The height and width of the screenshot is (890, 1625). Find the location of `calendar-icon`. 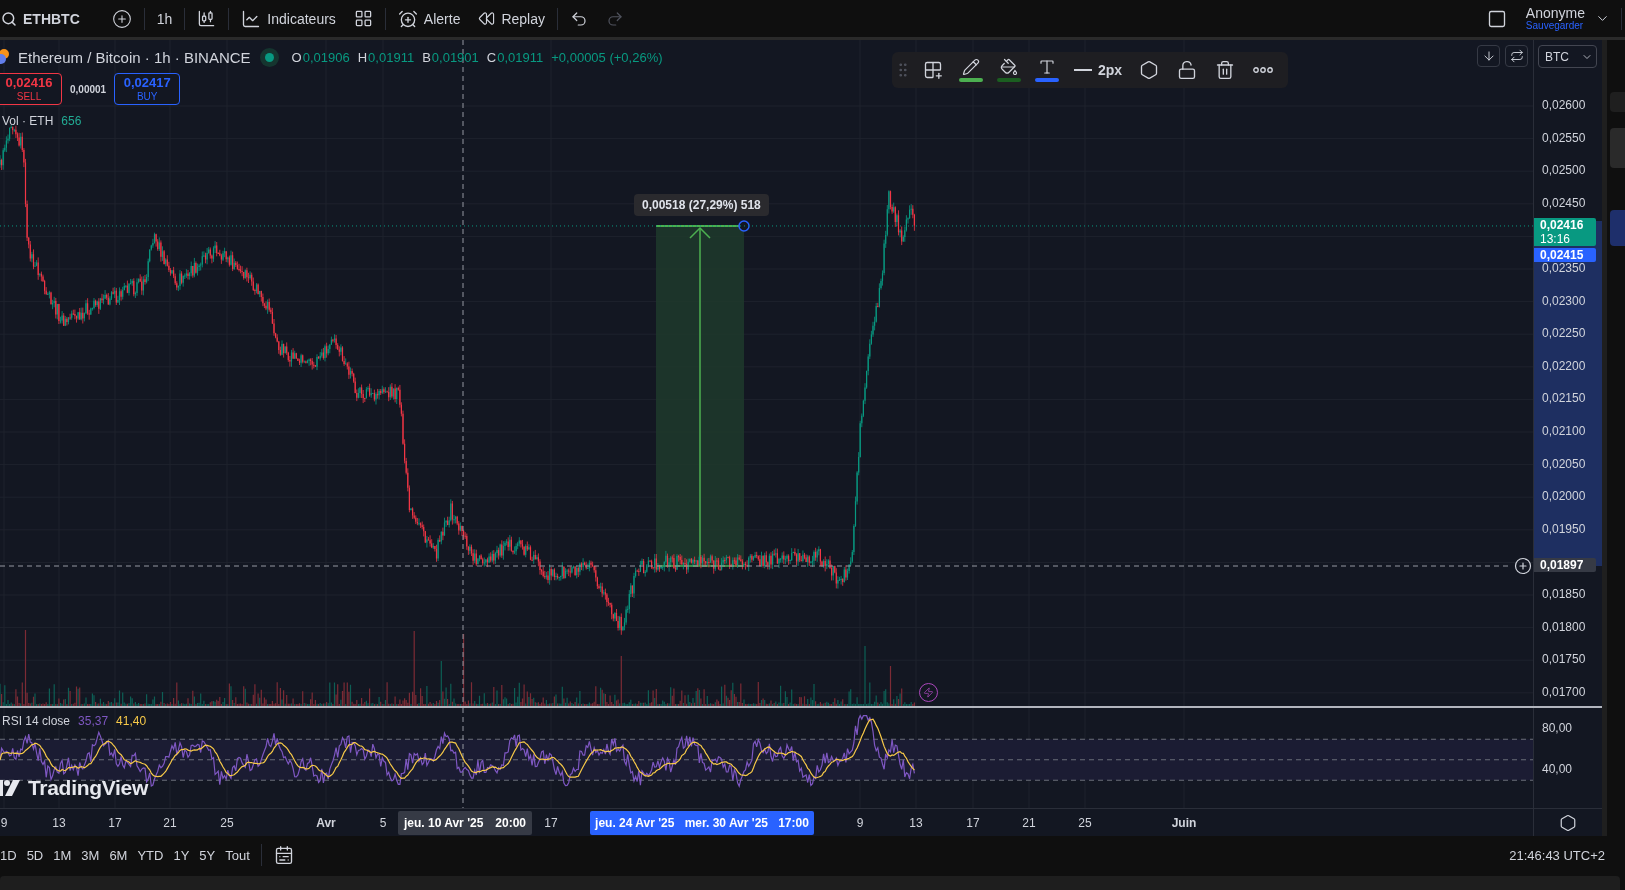

calendar-icon is located at coordinates (283, 855).